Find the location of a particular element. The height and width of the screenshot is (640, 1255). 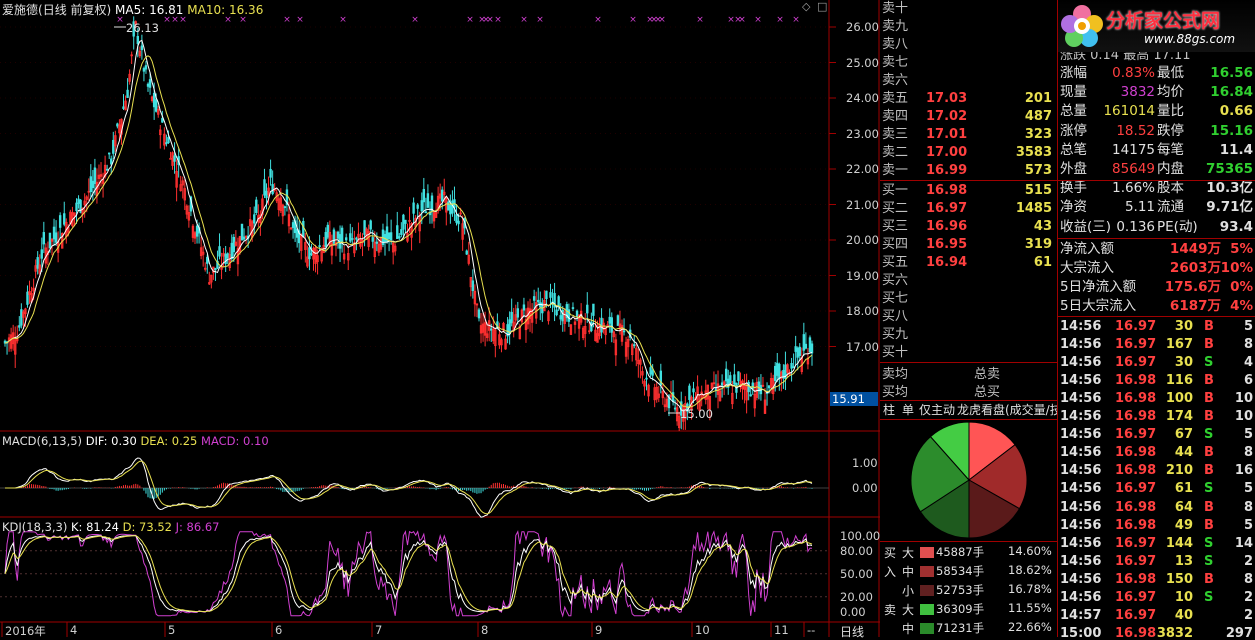

period-button: 日线 is located at coordinates (852, 631).